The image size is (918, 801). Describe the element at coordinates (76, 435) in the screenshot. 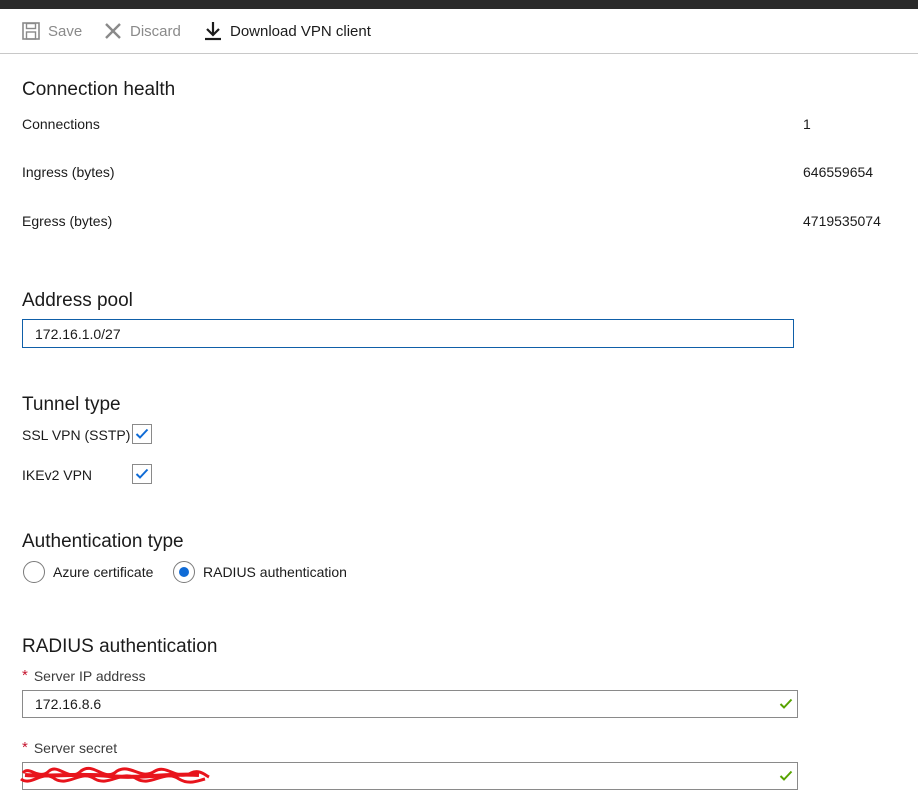

I see `sstp-label: SSL VPN (SSTP)` at that location.